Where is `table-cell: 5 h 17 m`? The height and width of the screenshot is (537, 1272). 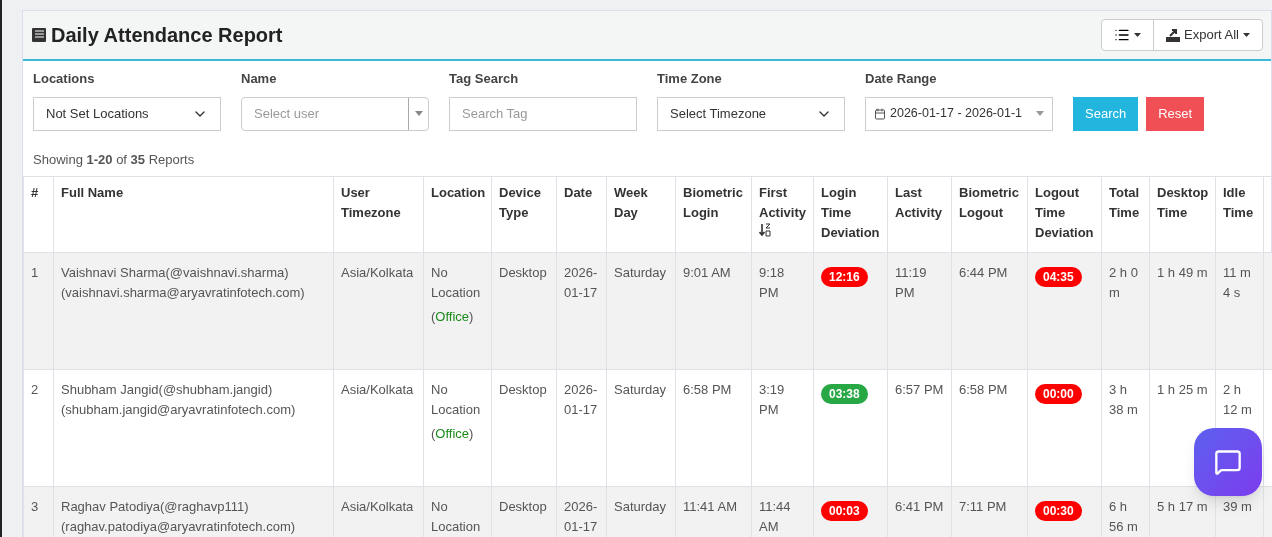
table-cell: 5 h 17 m is located at coordinates (1182, 506).